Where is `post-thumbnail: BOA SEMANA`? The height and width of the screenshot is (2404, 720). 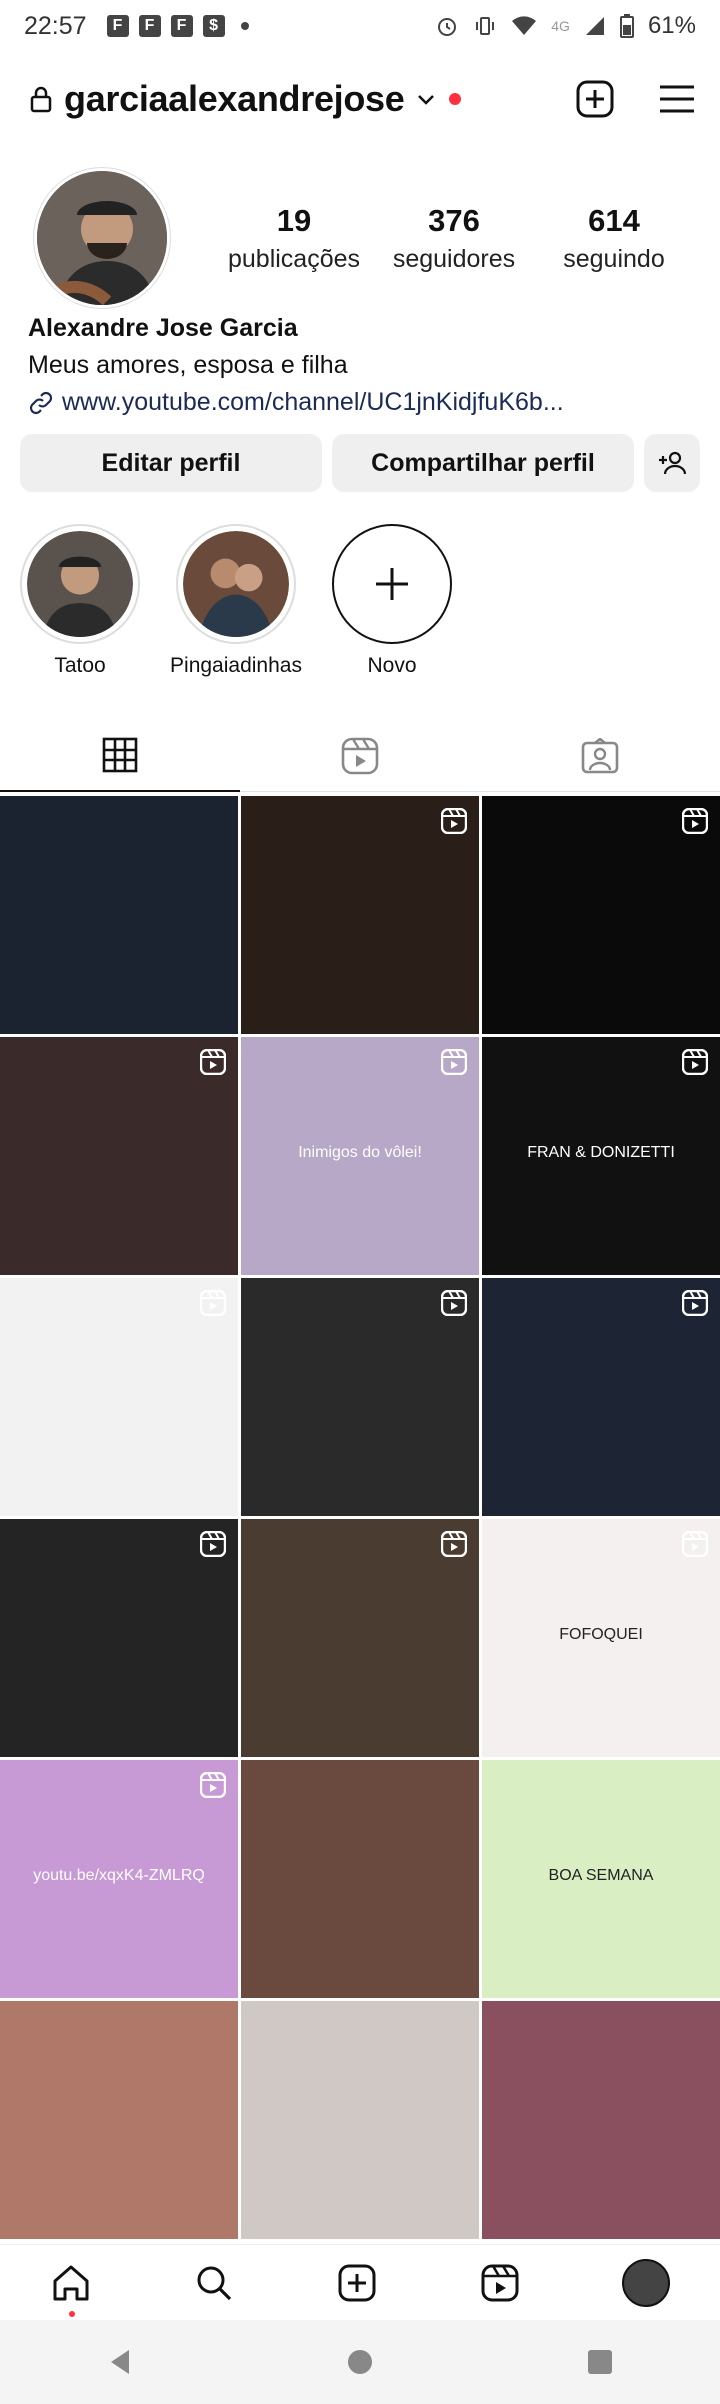 post-thumbnail: BOA SEMANA is located at coordinates (601, 1879).